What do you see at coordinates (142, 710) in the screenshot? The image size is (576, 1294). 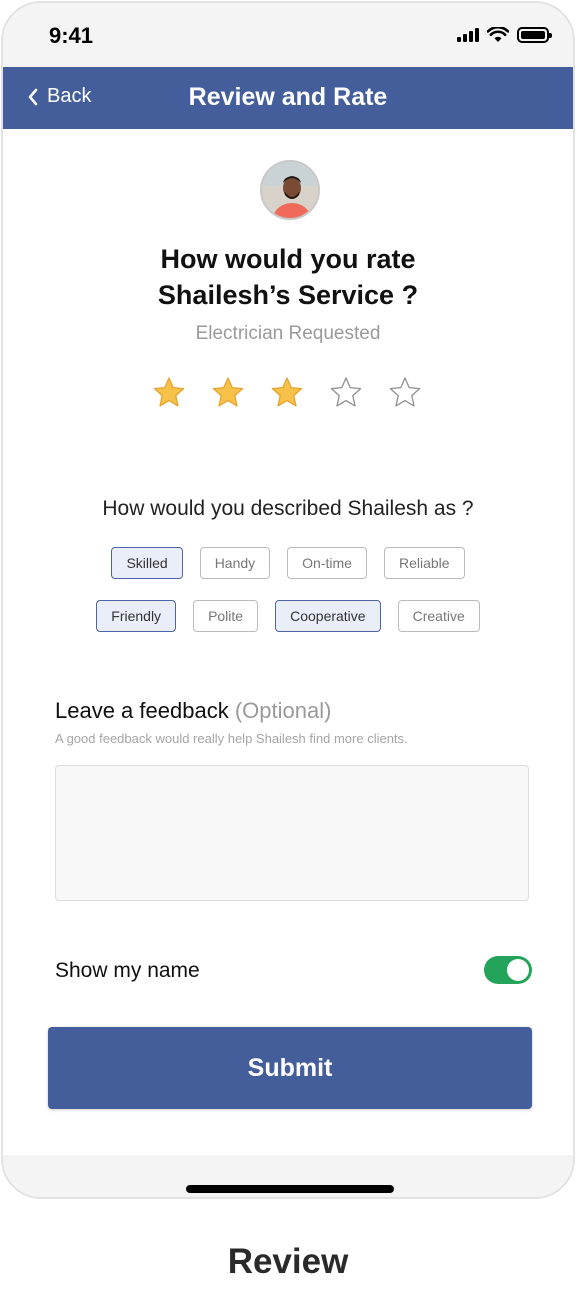 I see `feedback-title-text: Leave a feedback` at bounding box center [142, 710].